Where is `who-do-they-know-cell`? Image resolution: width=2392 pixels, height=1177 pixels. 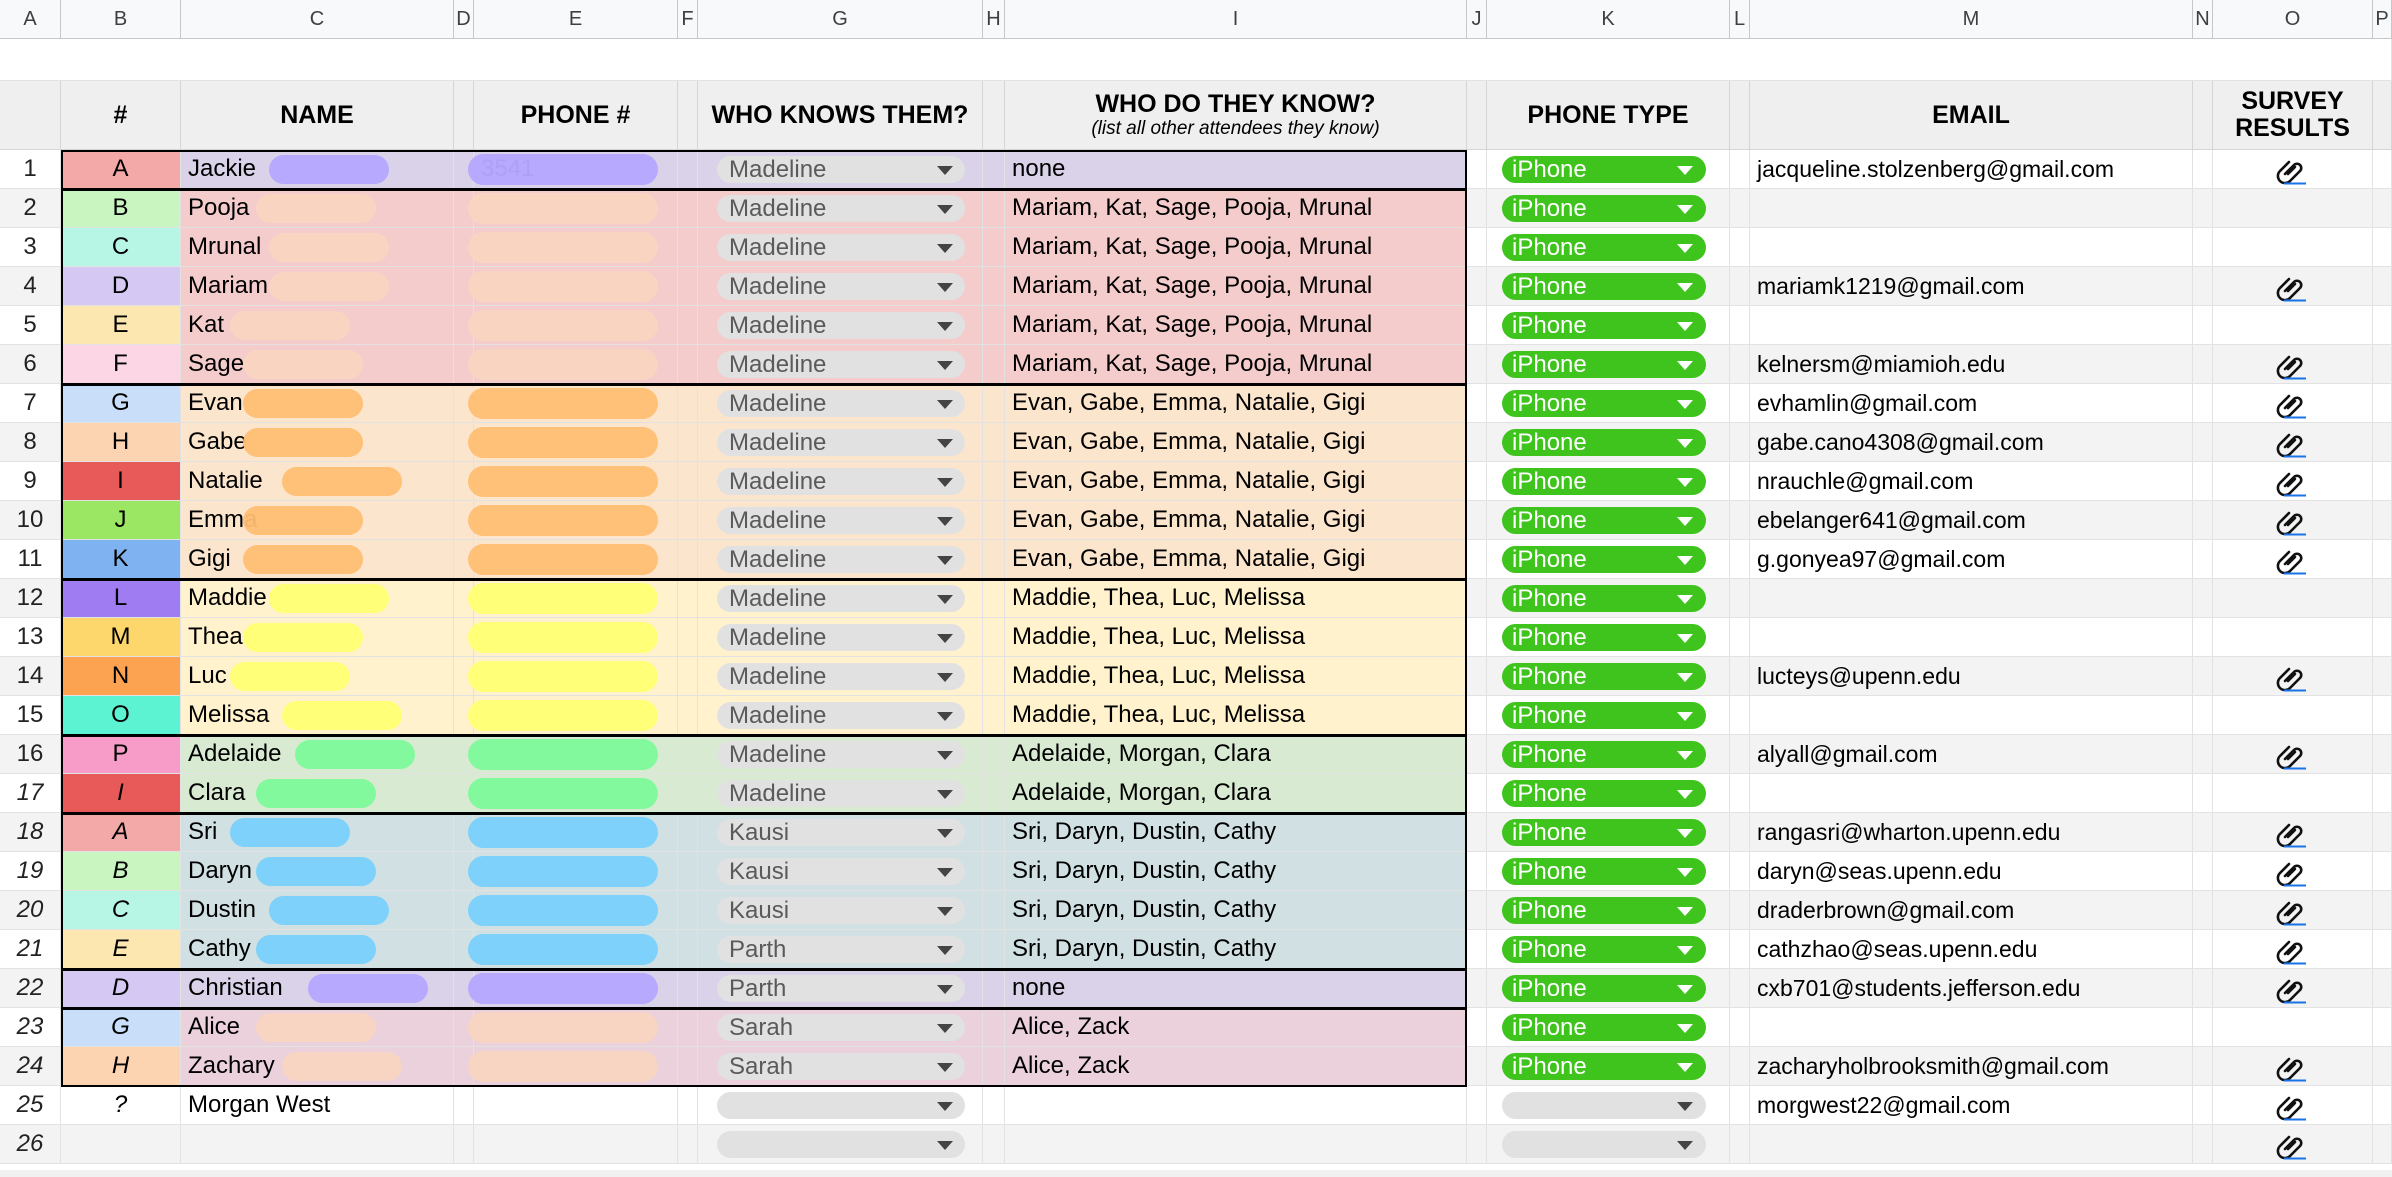 who-do-they-know-cell is located at coordinates (1236, 1144).